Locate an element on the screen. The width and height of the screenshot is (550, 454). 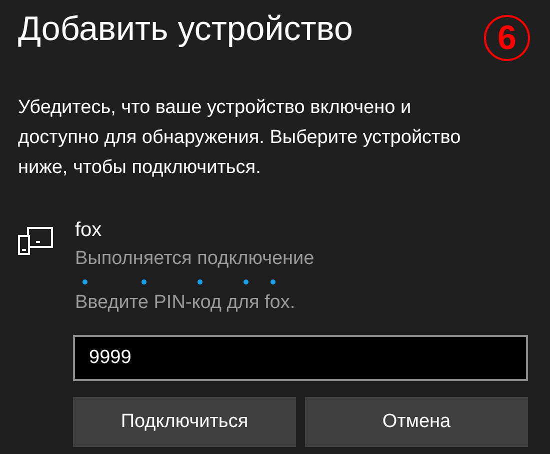
device-name: fox is located at coordinates (89, 230).